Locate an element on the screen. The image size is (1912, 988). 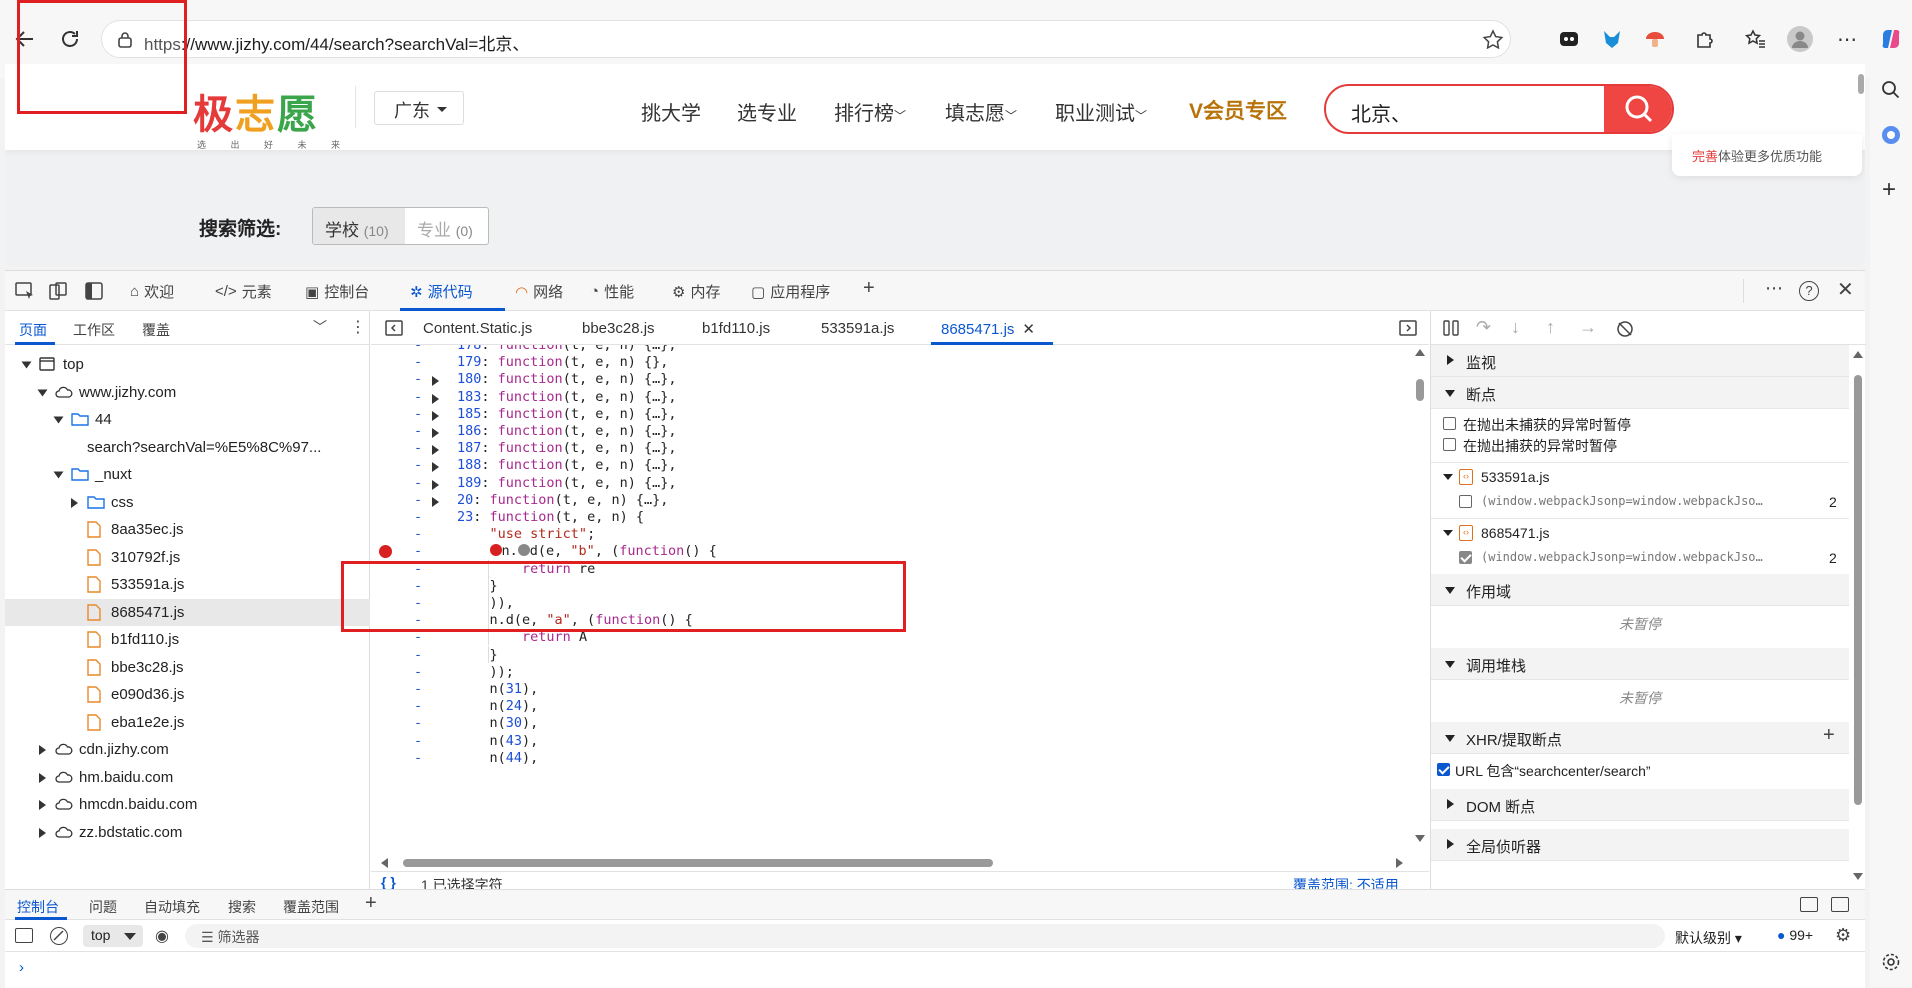
extension-fox-icon is located at coordinates (1612, 39).